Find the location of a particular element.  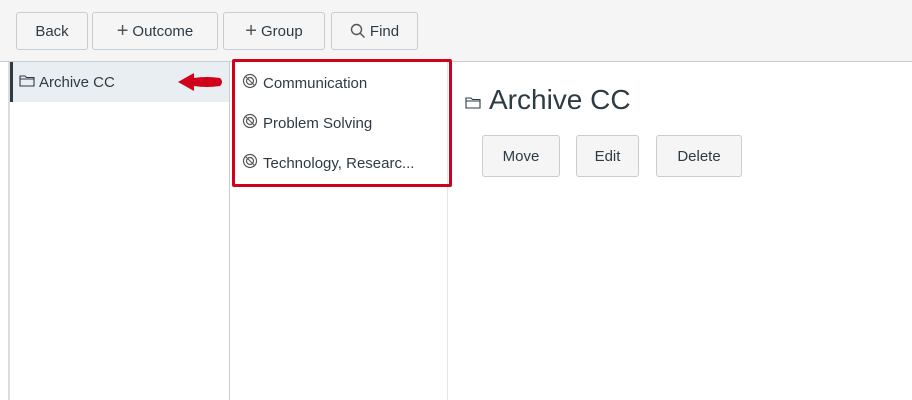

edit-button-label: Edit is located at coordinates (607, 156).